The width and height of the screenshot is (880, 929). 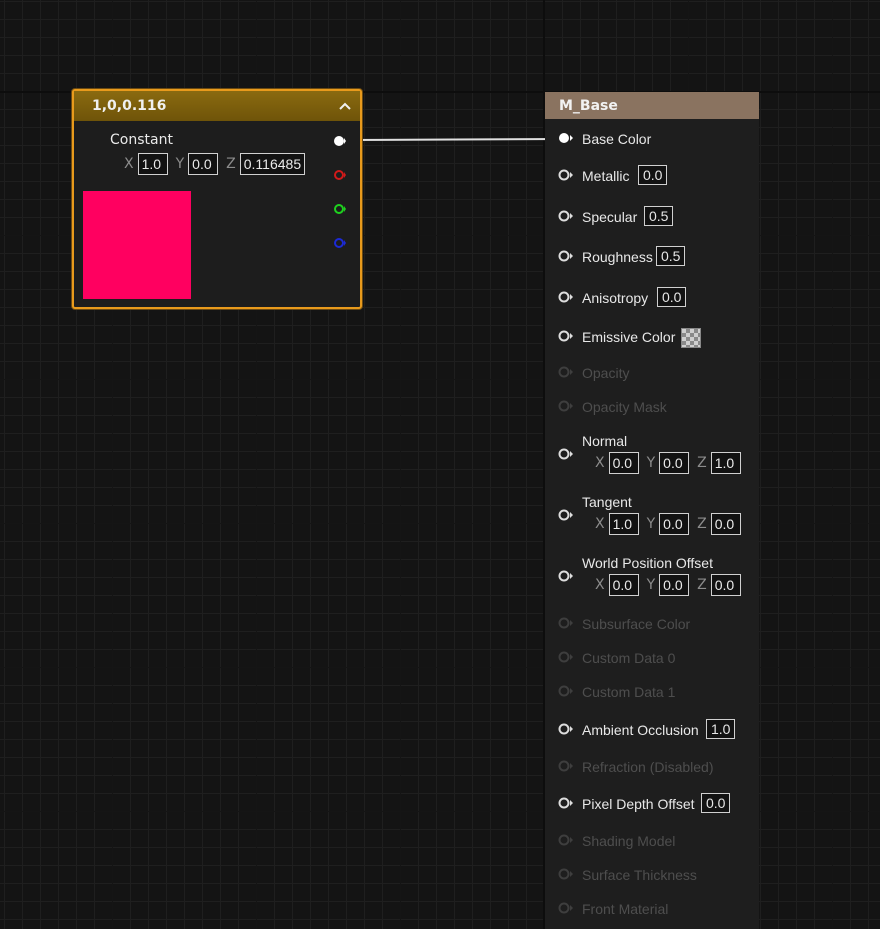 I want to click on pin-label: Pixel Depth Offset, so click(x=638, y=804).